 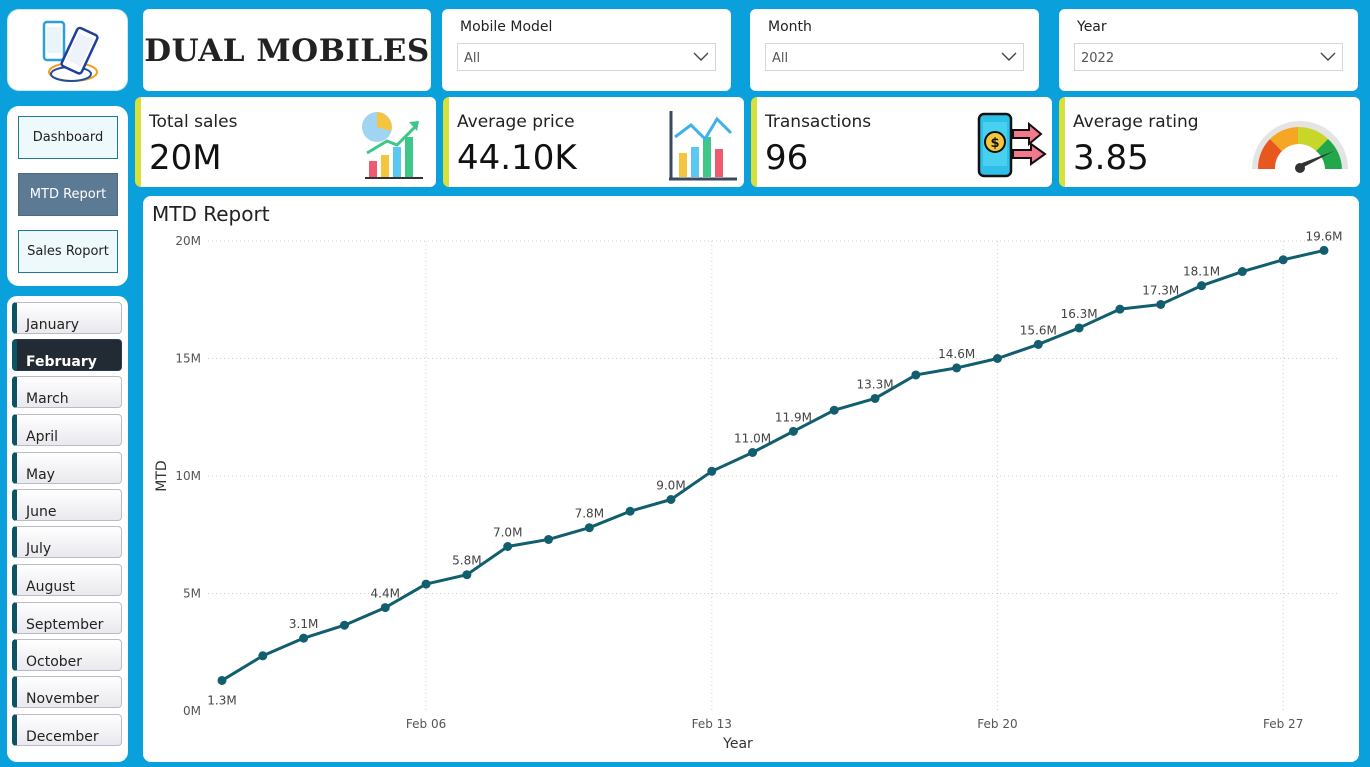 What do you see at coordinates (1111, 158) in the screenshot?
I see `kpi-value: 3.85` at bounding box center [1111, 158].